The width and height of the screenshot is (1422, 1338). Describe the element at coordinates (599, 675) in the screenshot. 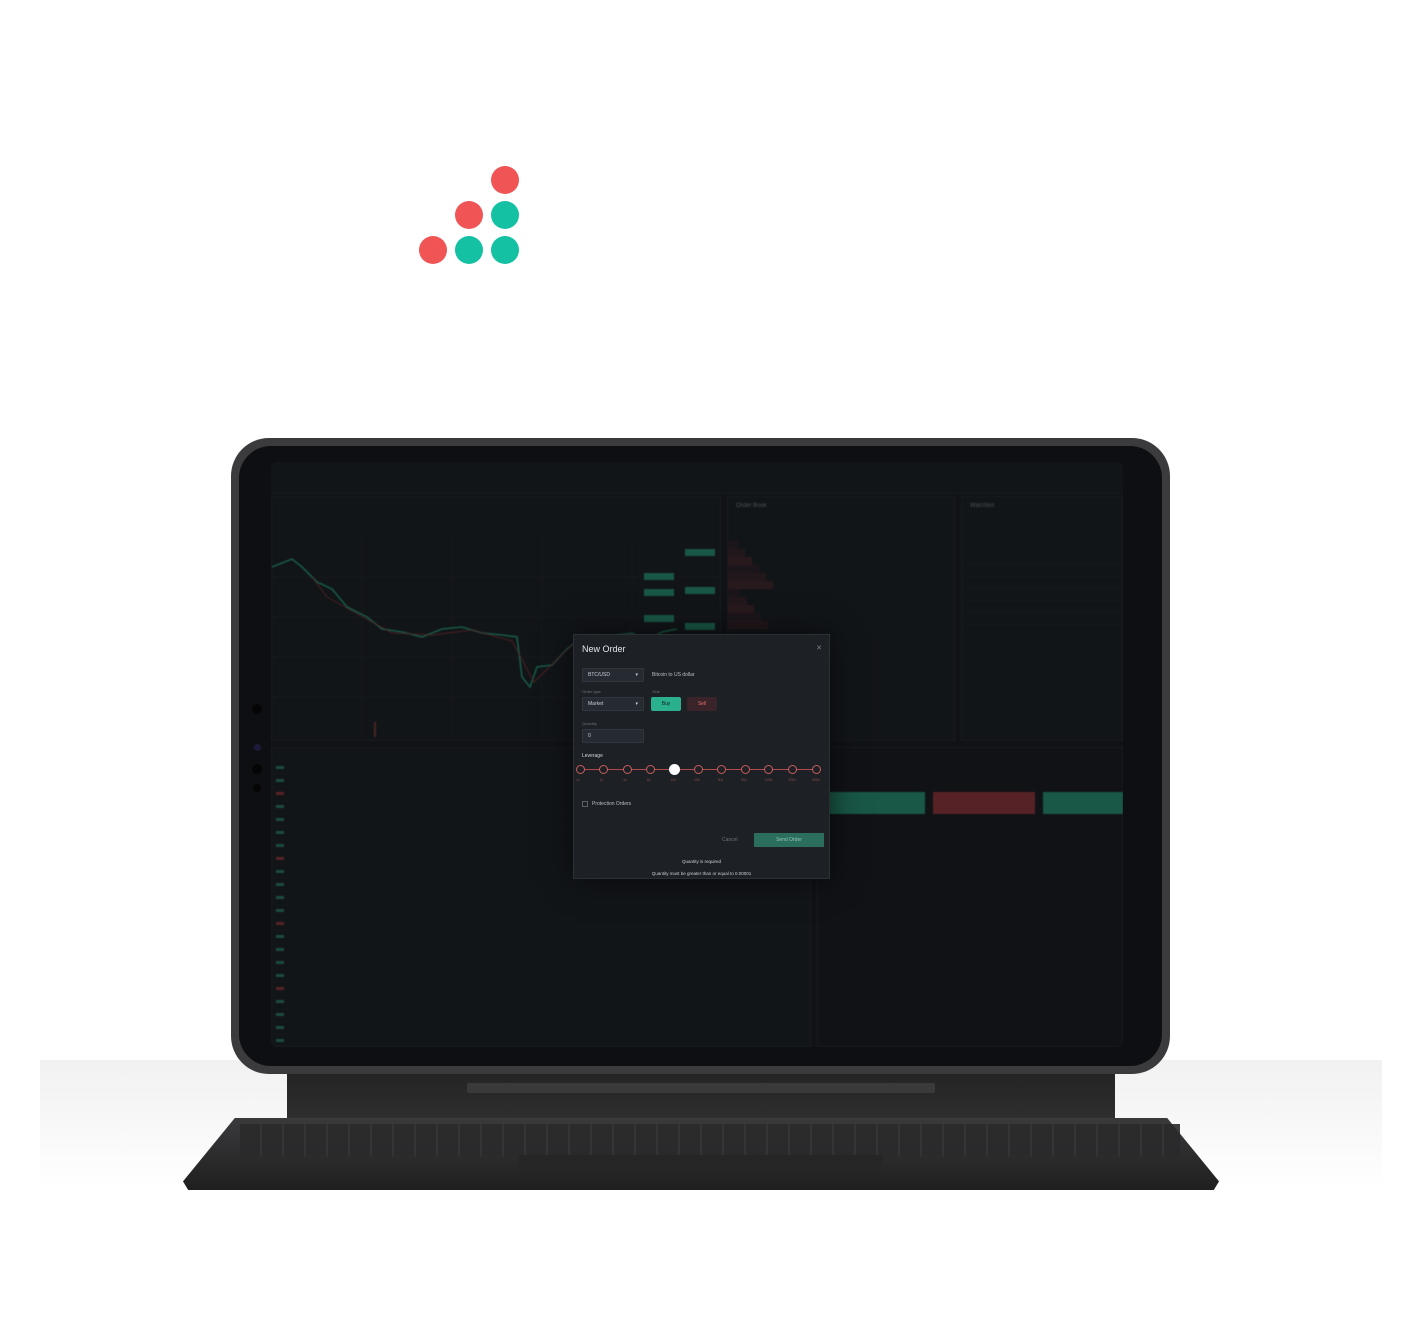

I see `symbol-value: BTC/USD` at that location.